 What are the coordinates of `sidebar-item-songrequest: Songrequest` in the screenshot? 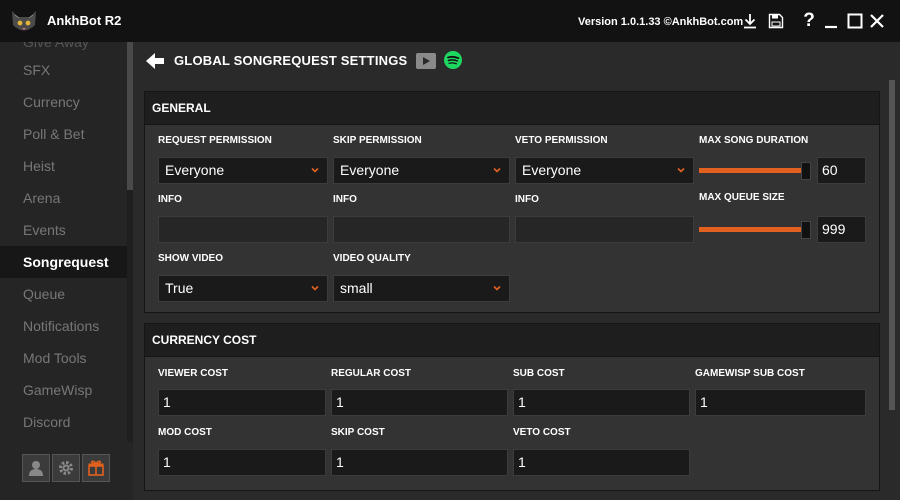 It's located at (63, 262).